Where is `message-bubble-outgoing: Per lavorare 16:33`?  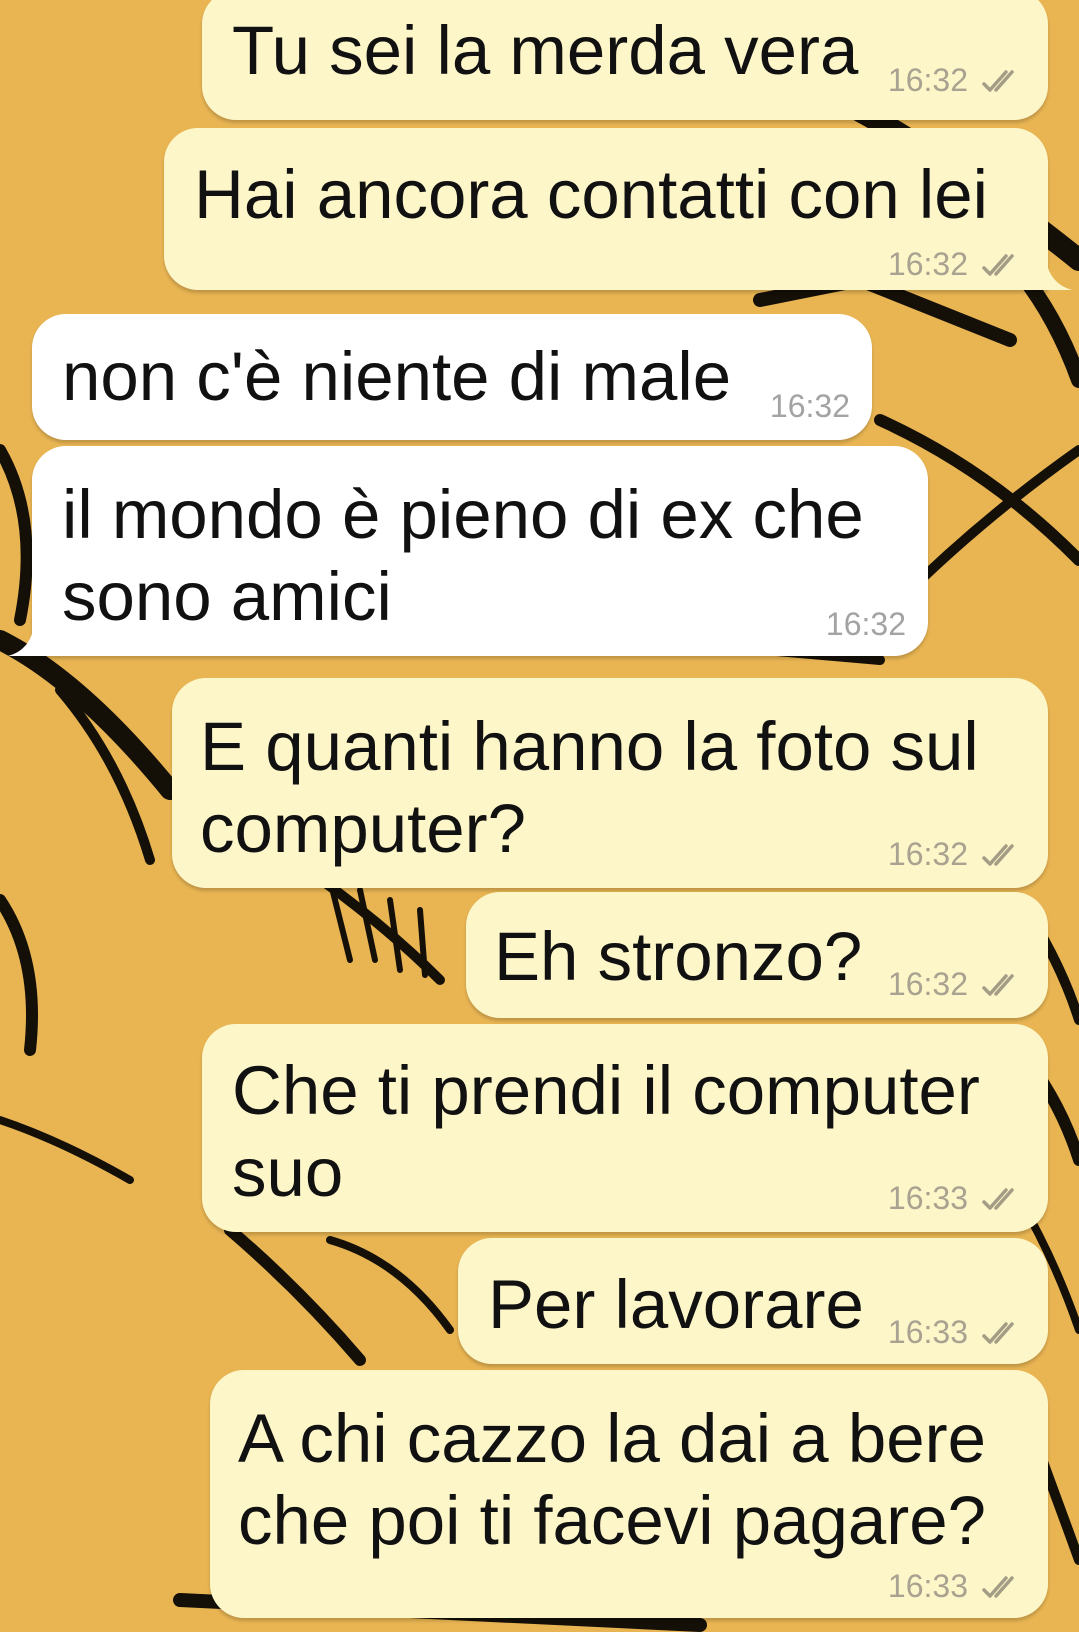 message-bubble-outgoing: Per lavorare 16:33 is located at coordinates (753, 1301).